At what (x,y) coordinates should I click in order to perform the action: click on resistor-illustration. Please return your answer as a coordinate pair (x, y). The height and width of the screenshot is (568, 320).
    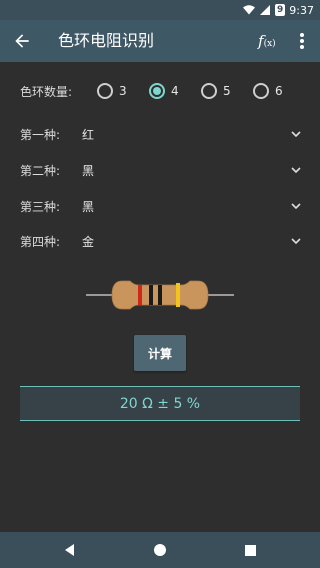
    Looking at the image, I should click on (160, 295).